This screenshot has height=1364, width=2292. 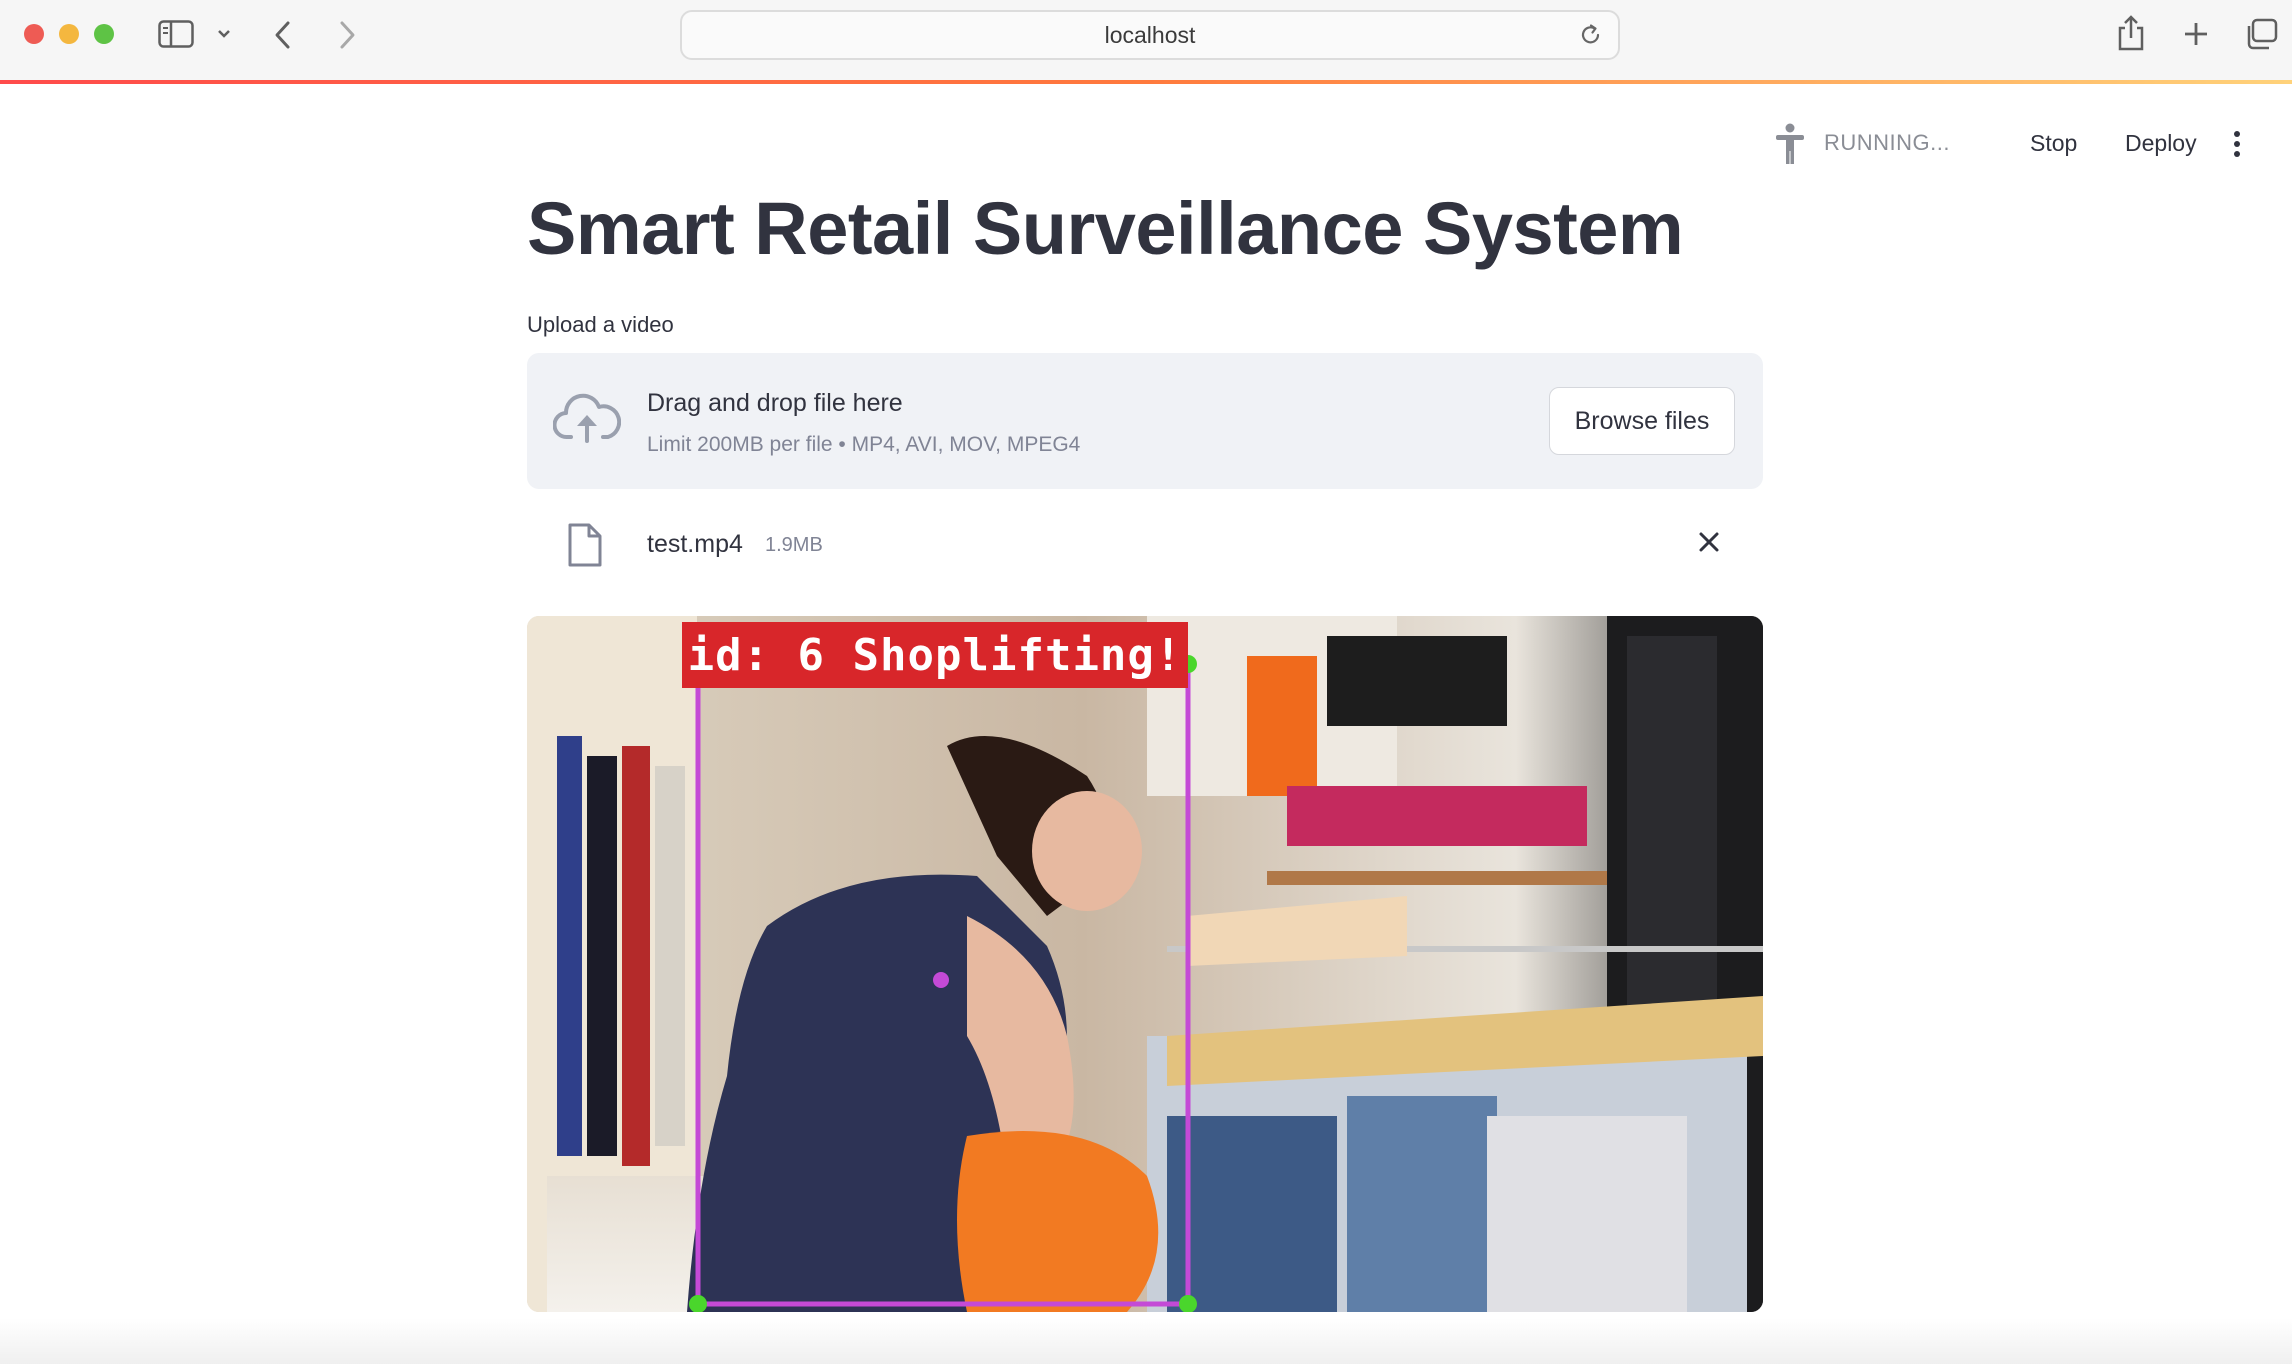 What do you see at coordinates (600, 324) in the screenshot?
I see `uploader-label: Upload a video` at bounding box center [600, 324].